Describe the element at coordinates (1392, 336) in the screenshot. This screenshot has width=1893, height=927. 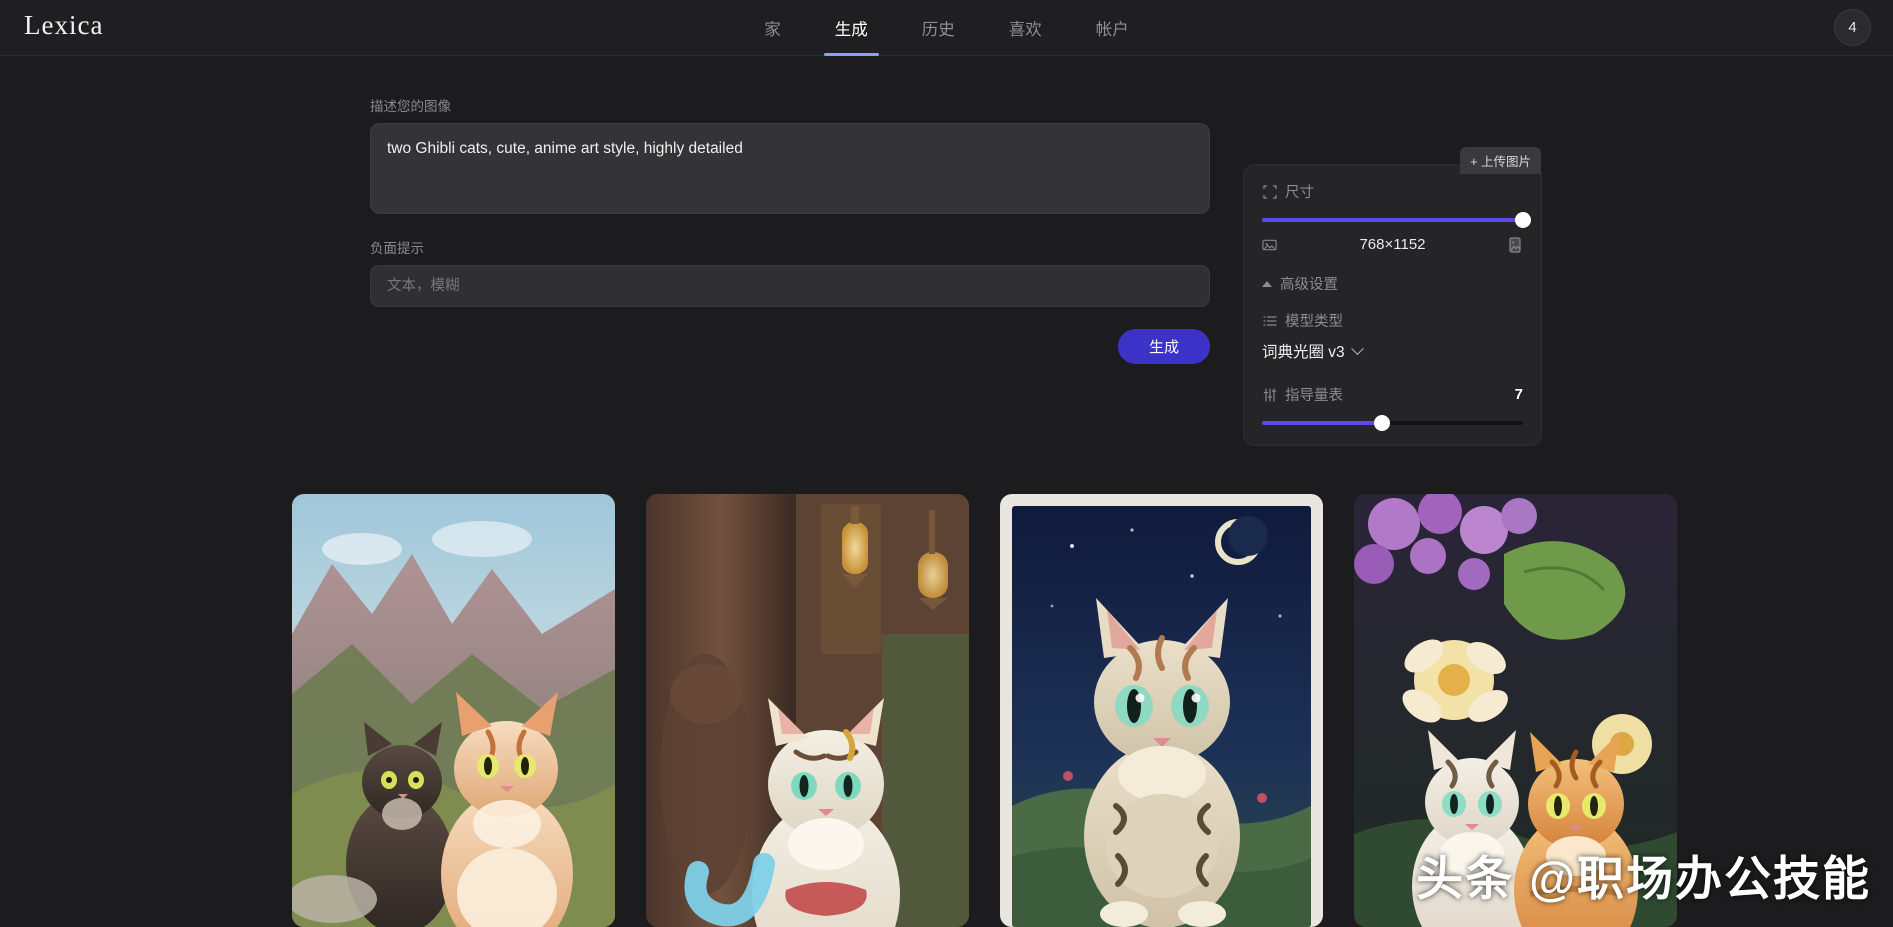
I see `model-type-group: 模型类型 词典光圈 v3` at that location.